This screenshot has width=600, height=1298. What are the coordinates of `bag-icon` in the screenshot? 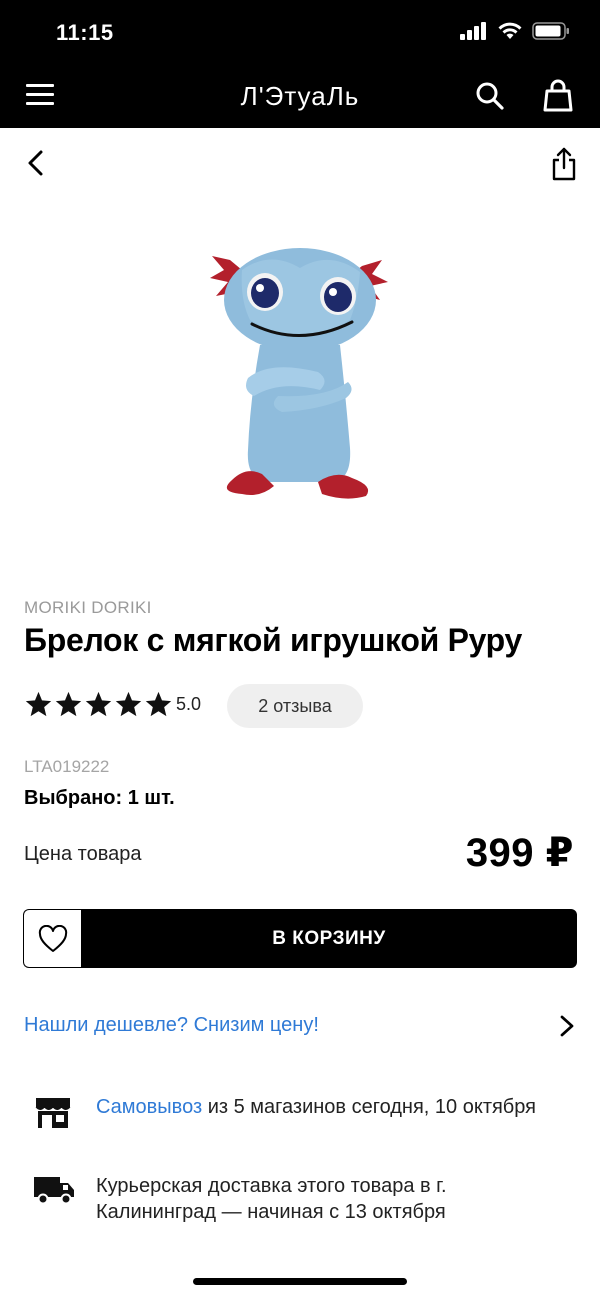 It's located at (558, 95).